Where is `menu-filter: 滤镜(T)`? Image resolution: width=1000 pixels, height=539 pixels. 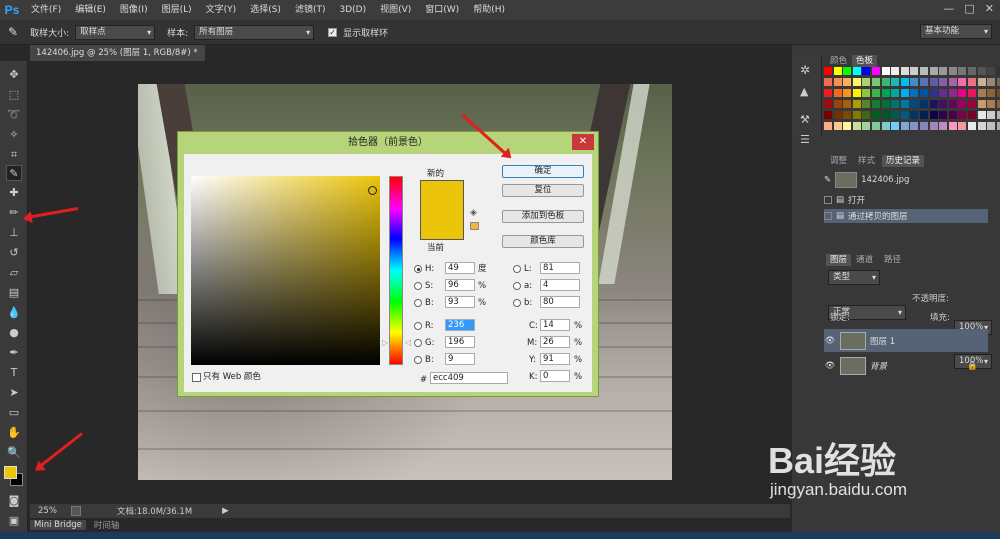
menu-filter: 滤镜(T) is located at coordinates (310, 10).